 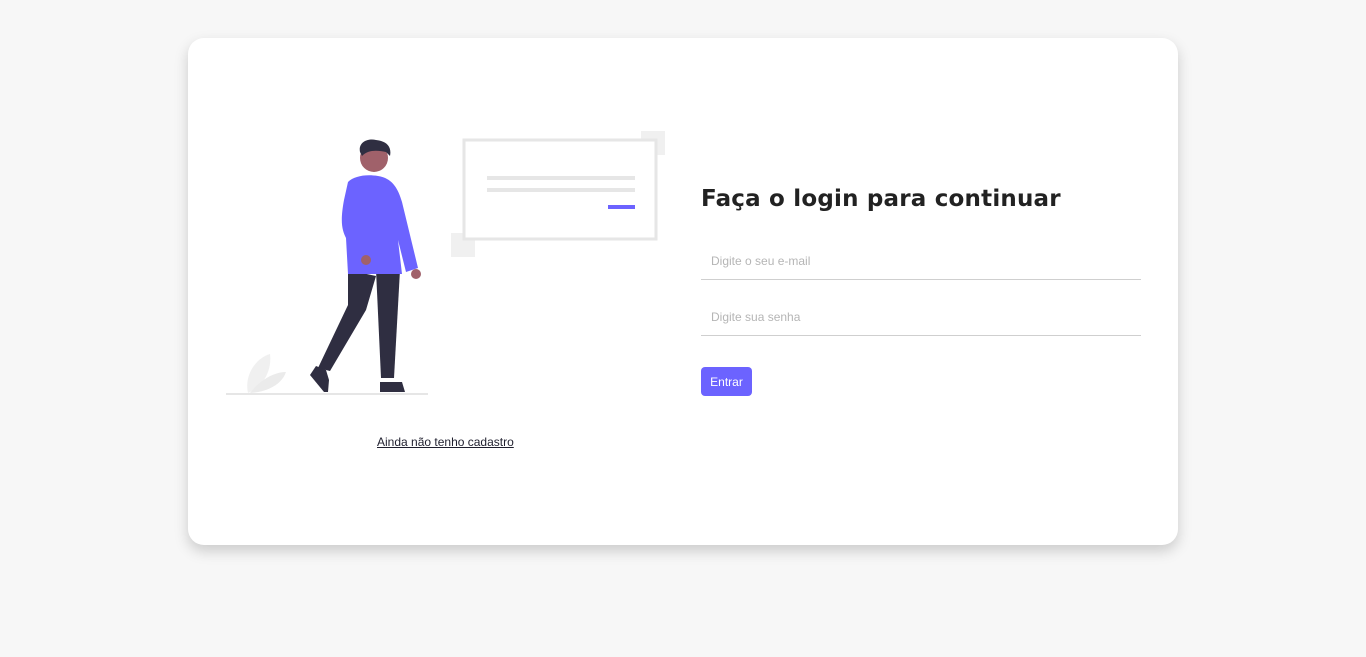 What do you see at coordinates (621, 207) in the screenshot?
I see `message-accent-line` at bounding box center [621, 207].